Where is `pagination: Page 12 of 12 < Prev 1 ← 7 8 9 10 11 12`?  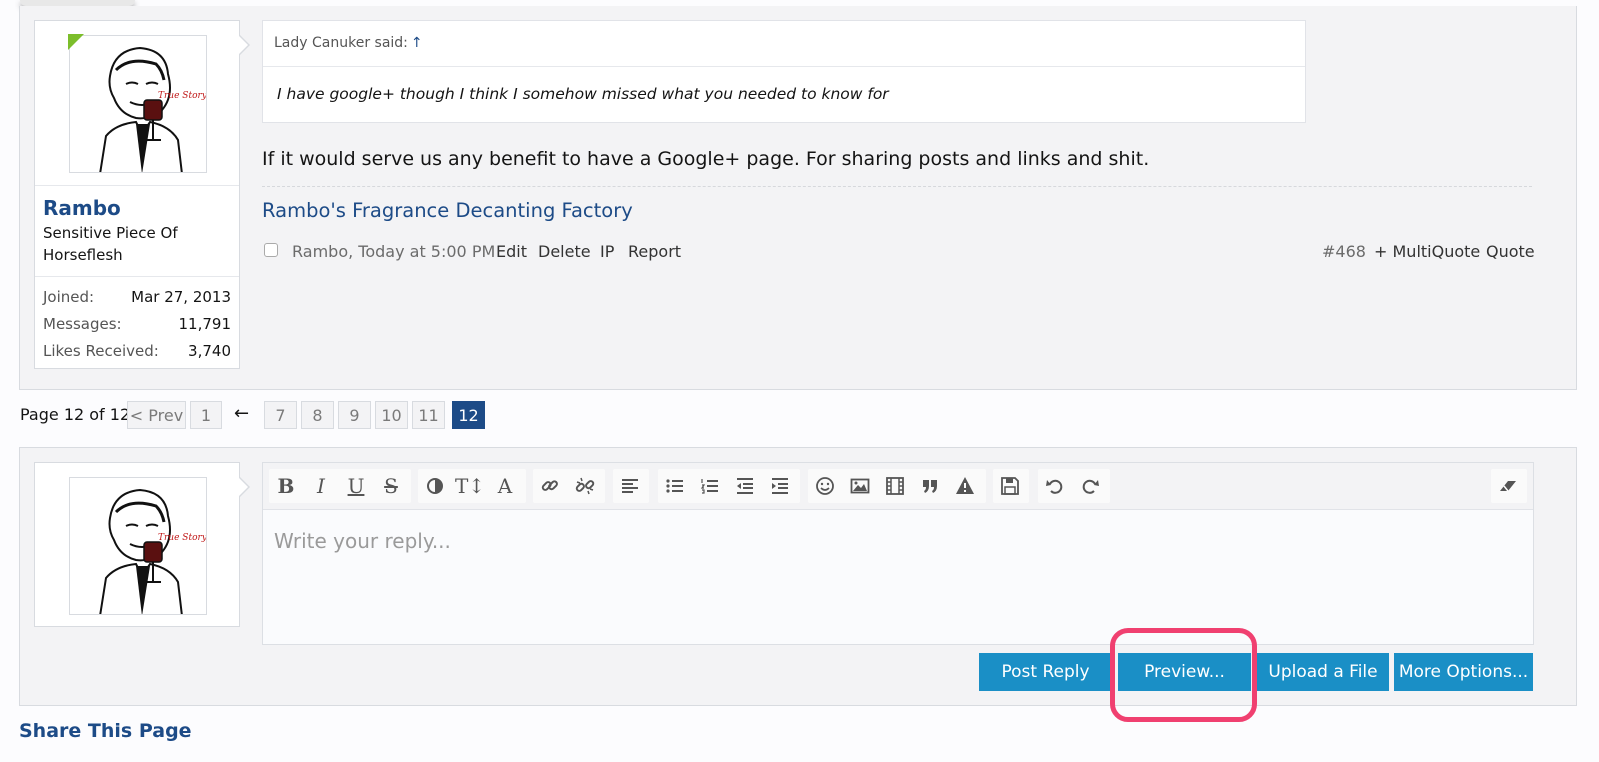 pagination: Page 12 of 12 < Prev 1 ← 7 8 9 10 11 12 is located at coordinates (260, 415).